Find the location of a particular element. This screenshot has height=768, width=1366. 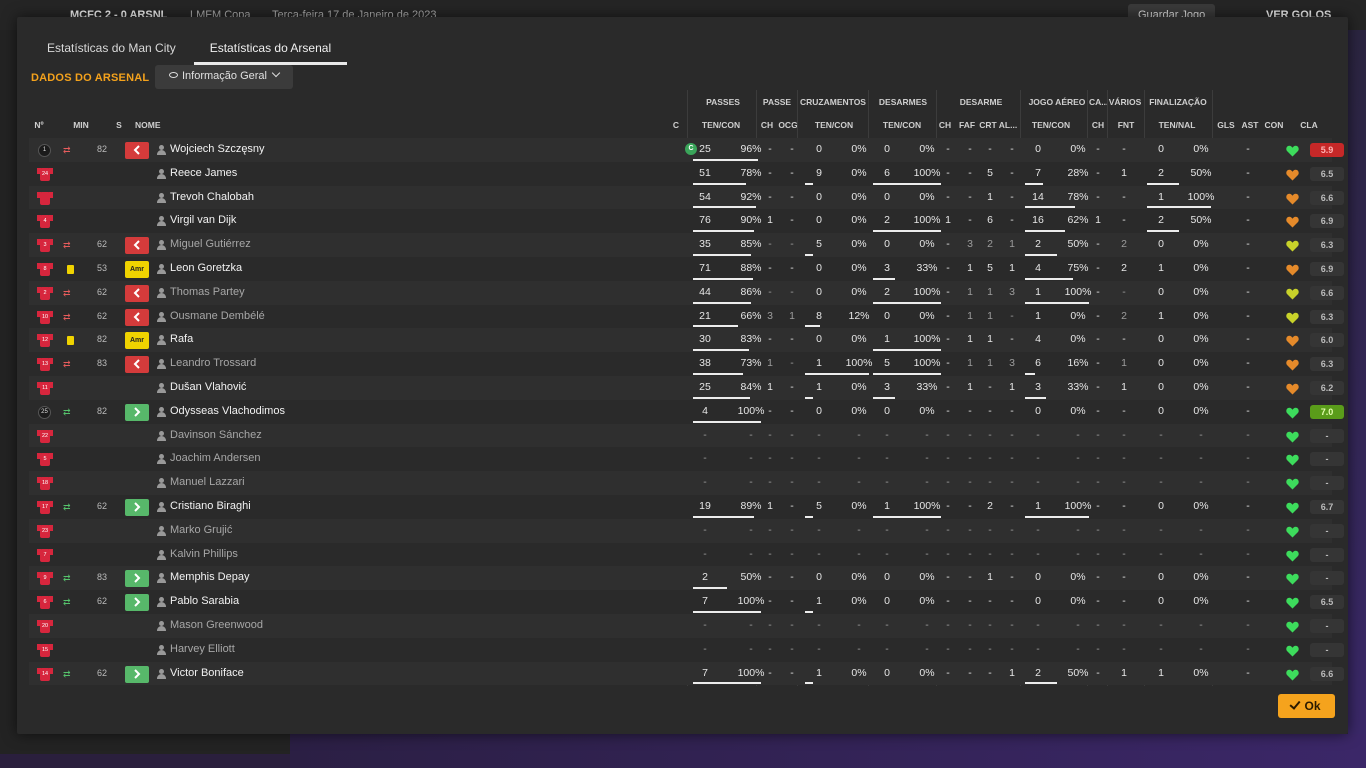

column-header-fin: TEN/NAL is located at coordinates (1177, 125).